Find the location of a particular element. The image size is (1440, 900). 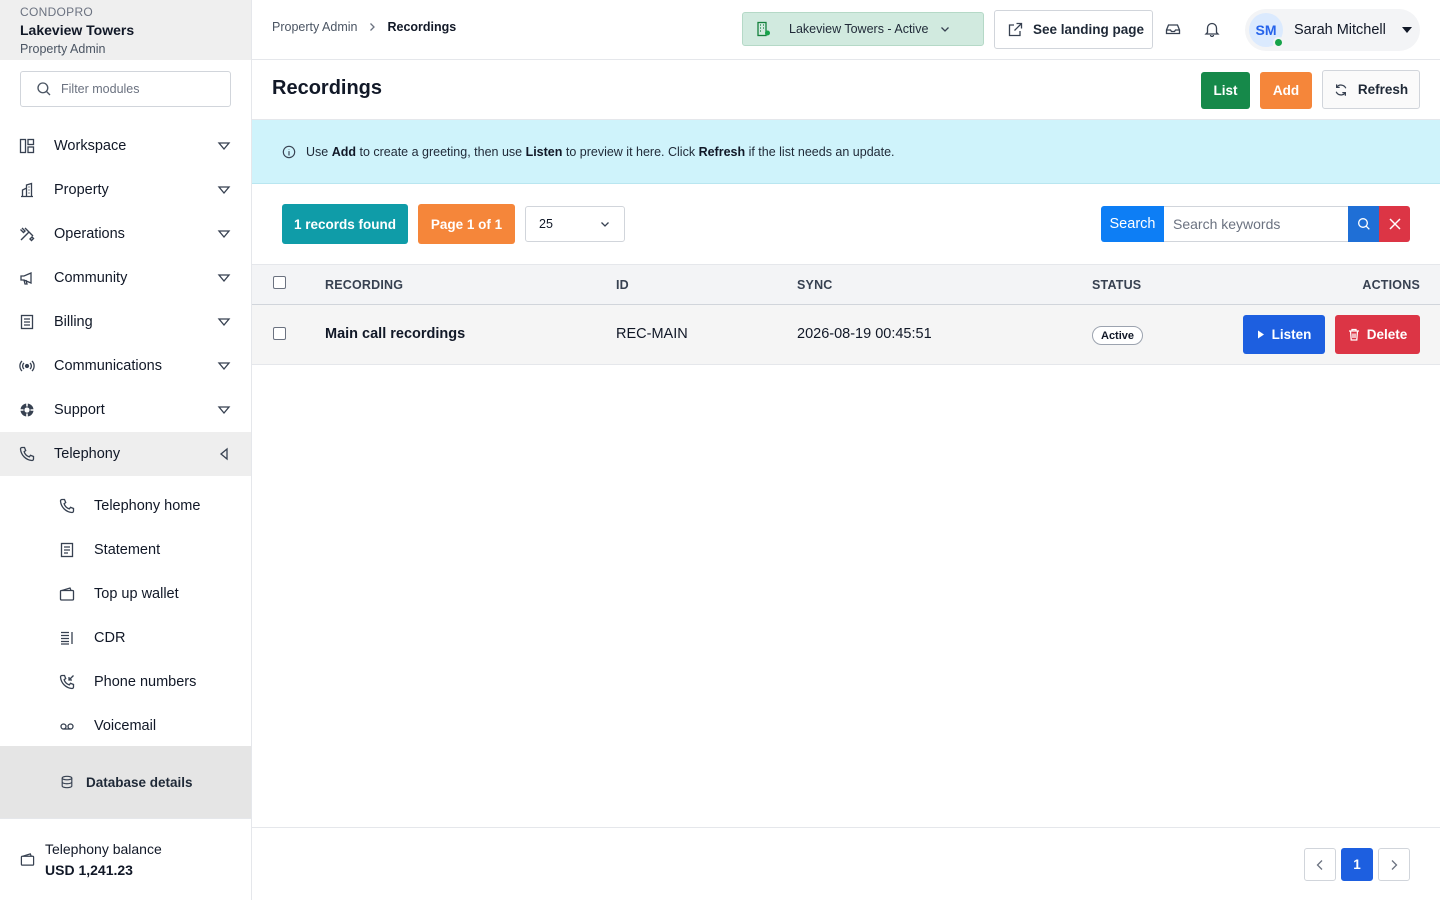

page-info-badge: Page 1 of 1 is located at coordinates (466, 224).